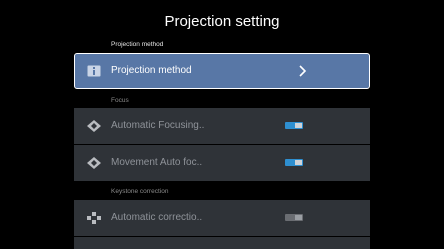  What do you see at coordinates (222, 126) in the screenshot?
I see `menu-item-automatic-focusing: Automatic Focusing..` at bounding box center [222, 126].